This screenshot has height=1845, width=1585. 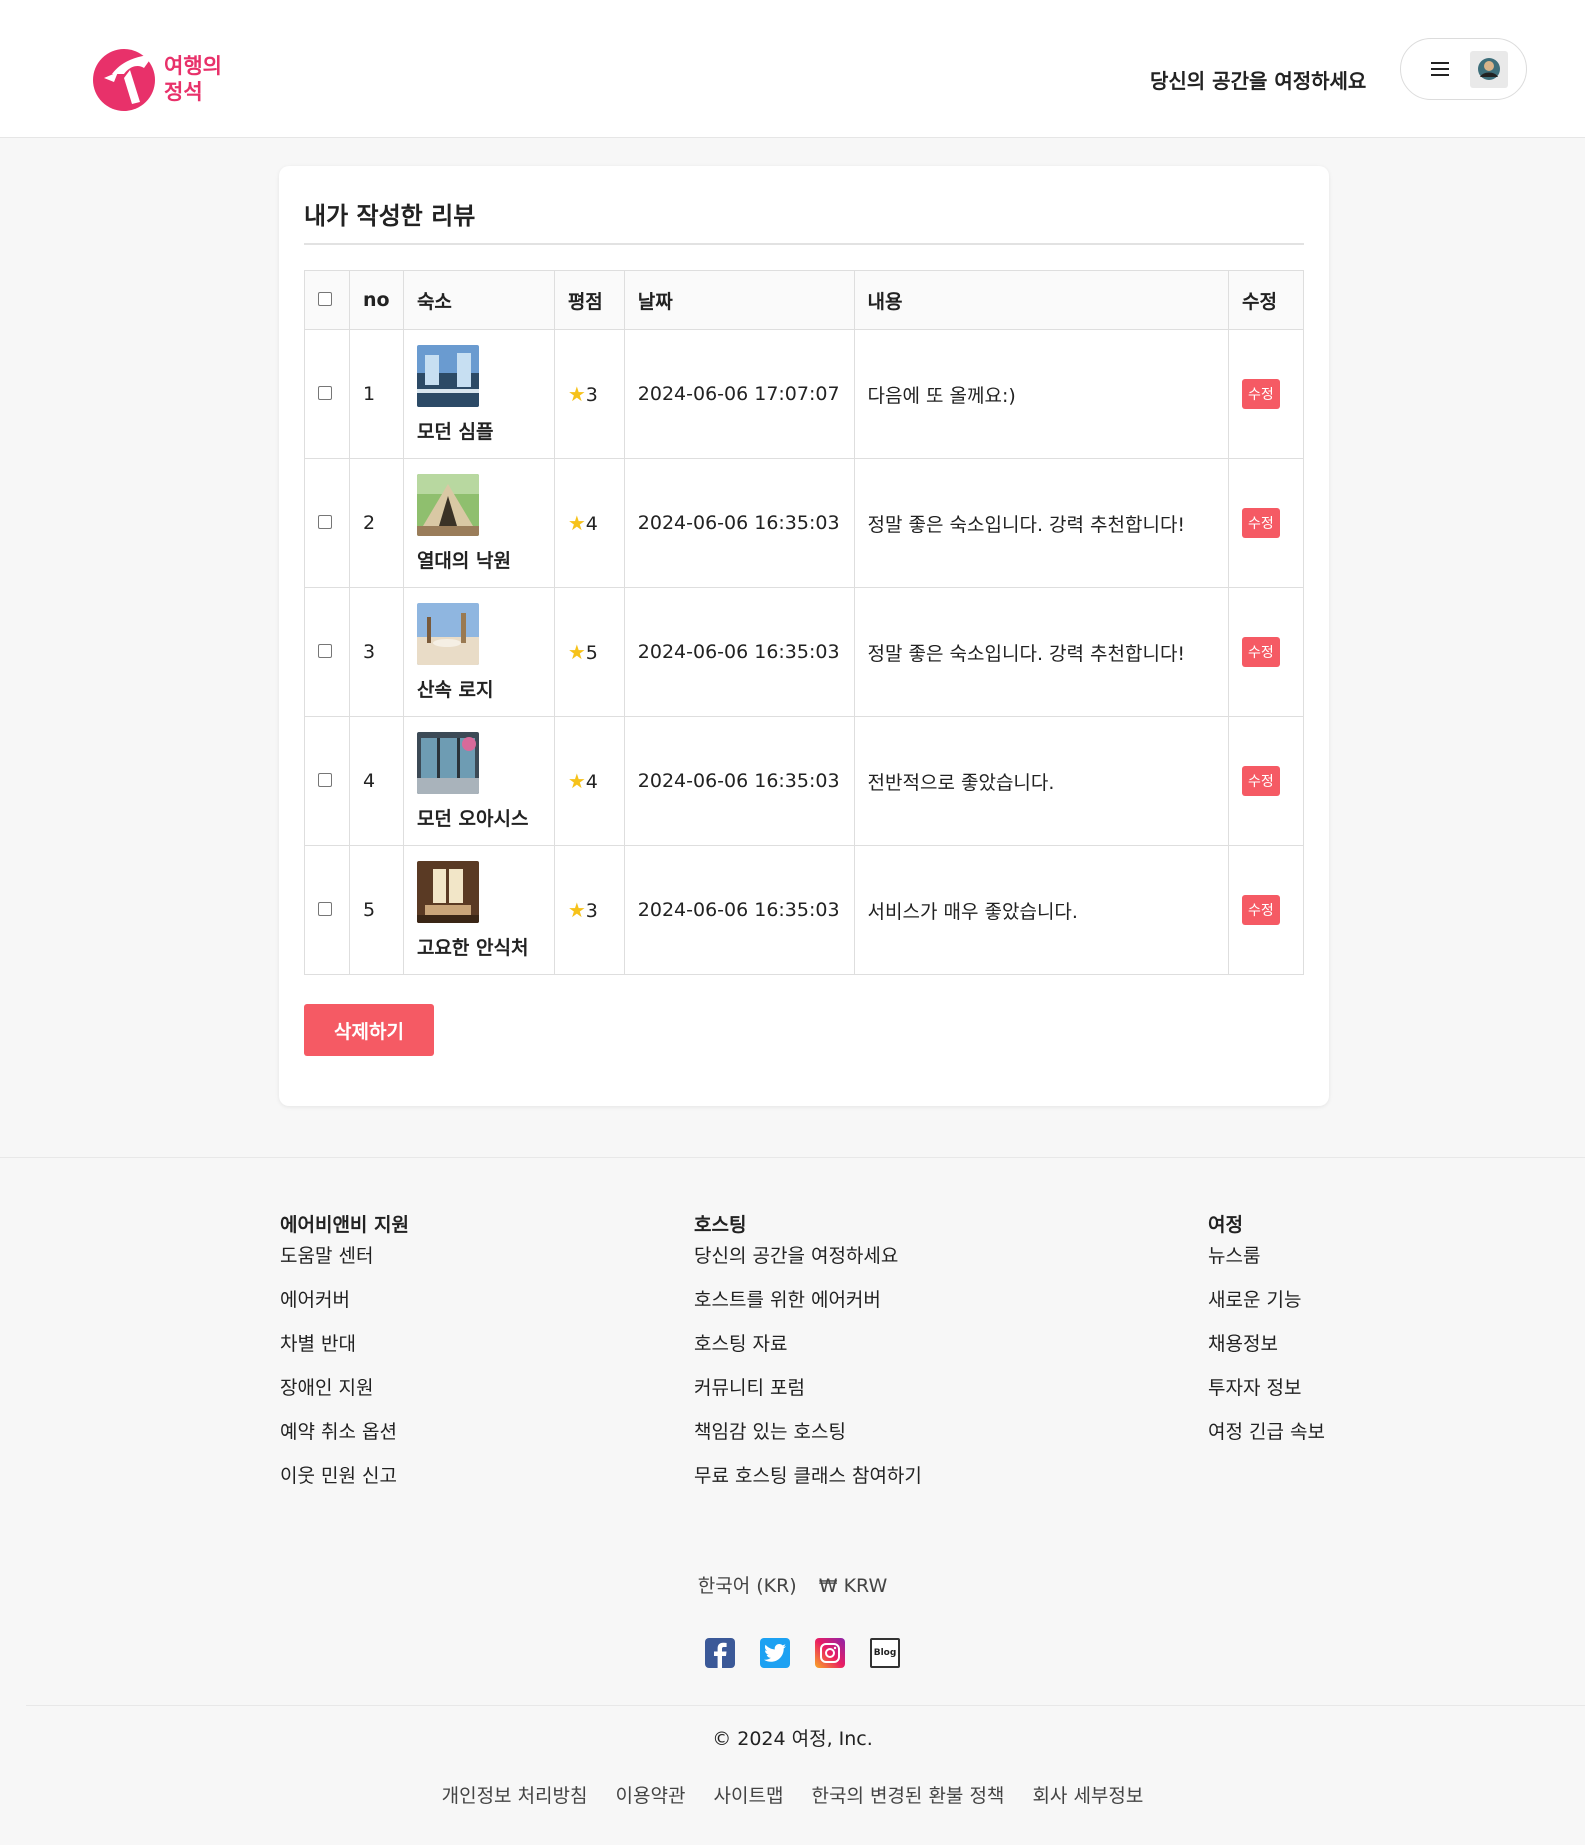 What do you see at coordinates (802, 1653) in the screenshot?
I see `social-links: Blog` at bounding box center [802, 1653].